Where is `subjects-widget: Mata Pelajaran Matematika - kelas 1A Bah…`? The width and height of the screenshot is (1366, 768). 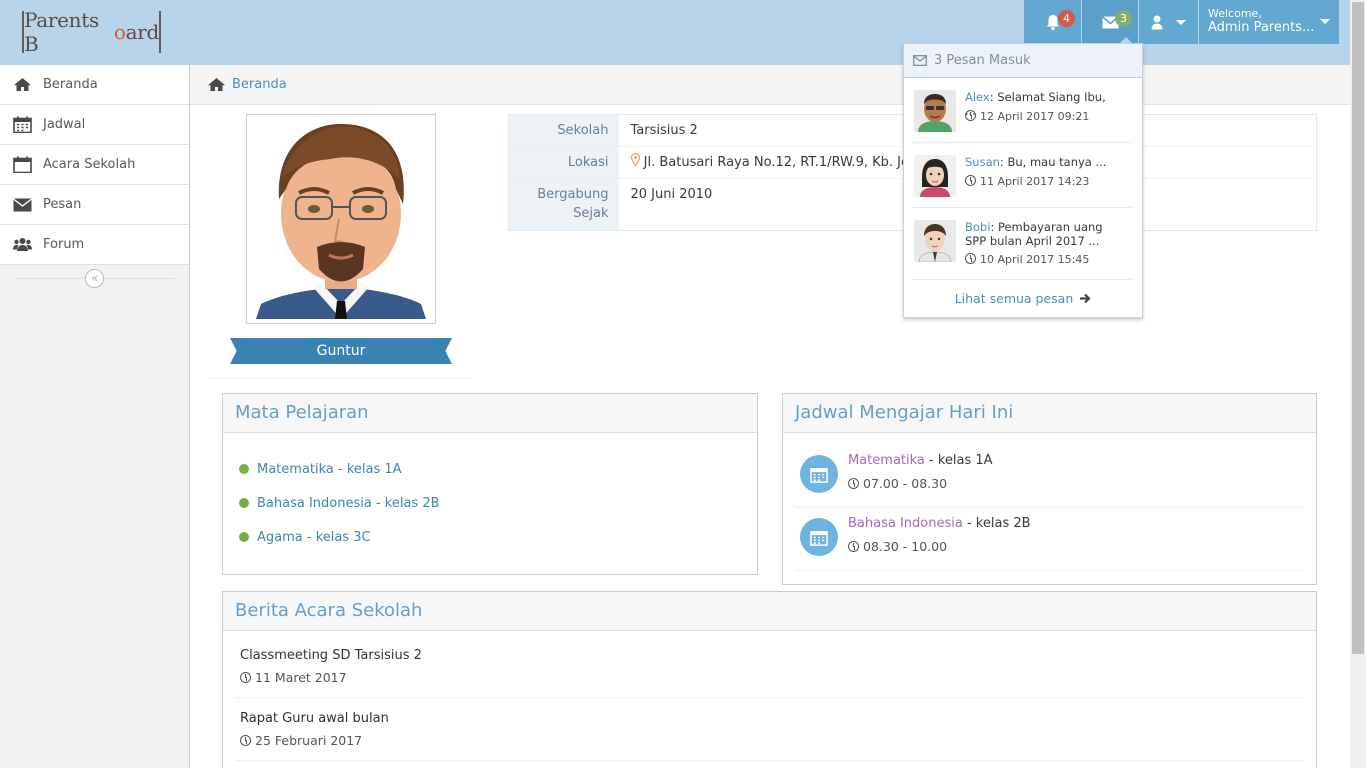 subjects-widget: Mata Pelajaran Matematika - kelas 1A Bah… is located at coordinates (490, 484).